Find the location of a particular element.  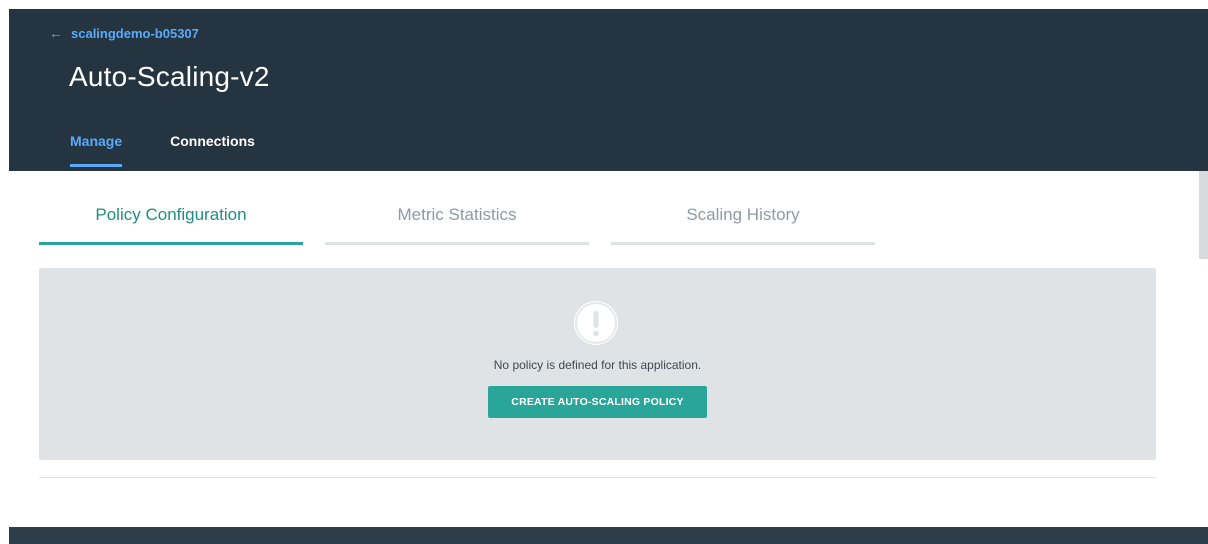

tab-manage: Manage is located at coordinates (96, 150).